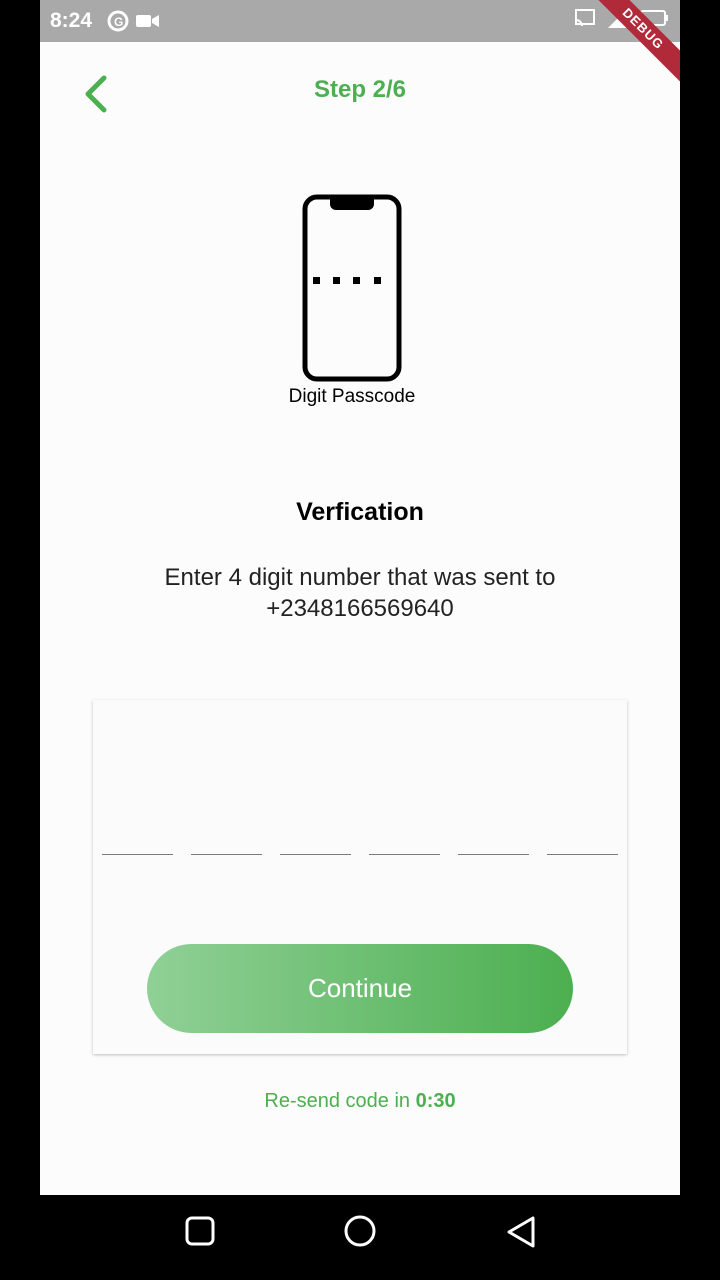  What do you see at coordinates (200, 1231) in the screenshot?
I see `recents-square-icon` at bounding box center [200, 1231].